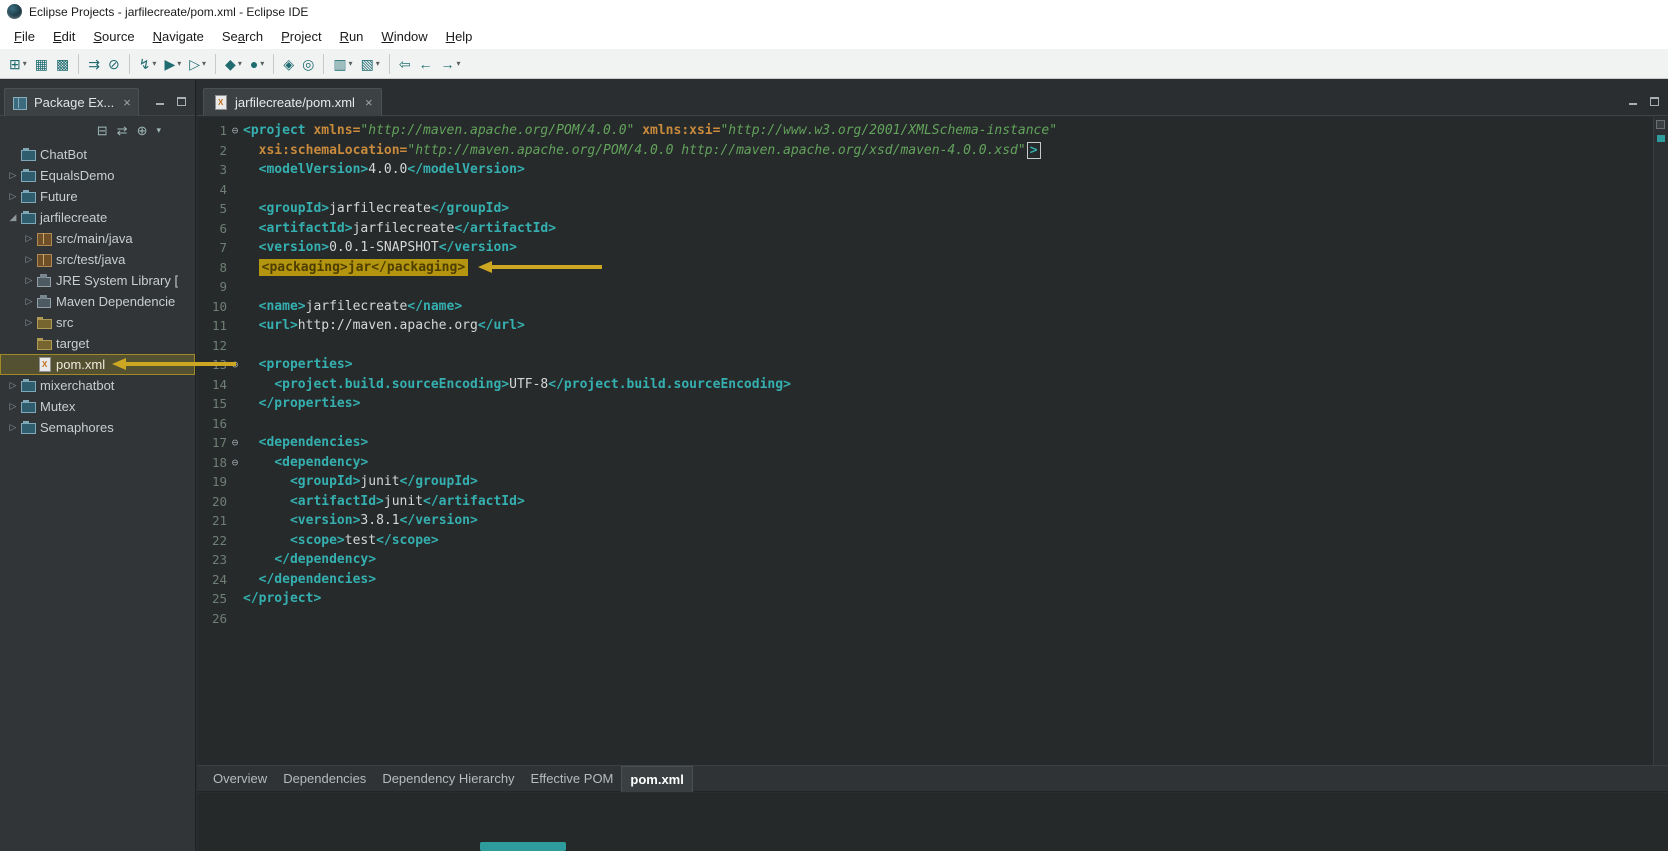  What do you see at coordinates (122, 130) in the screenshot?
I see `link-with-editor-icon: ⇄` at bounding box center [122, 130].